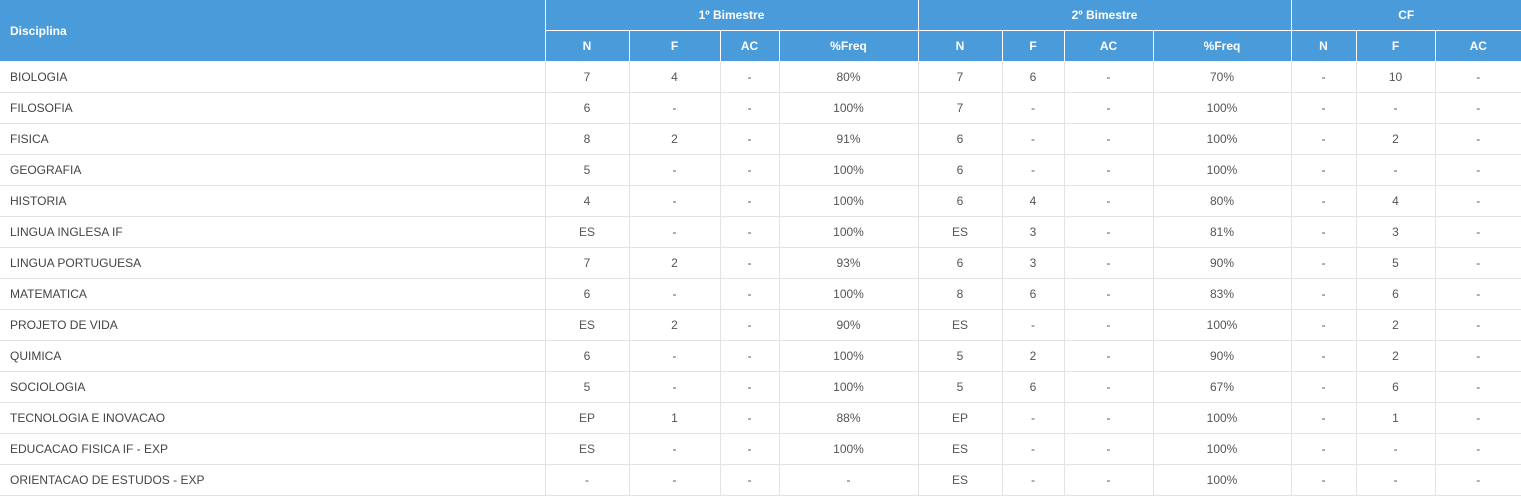  What do you see at coordinates (675, 325) in the screenshot?
I see `cell-b1-f: 2` at bounding box center [675, 325].